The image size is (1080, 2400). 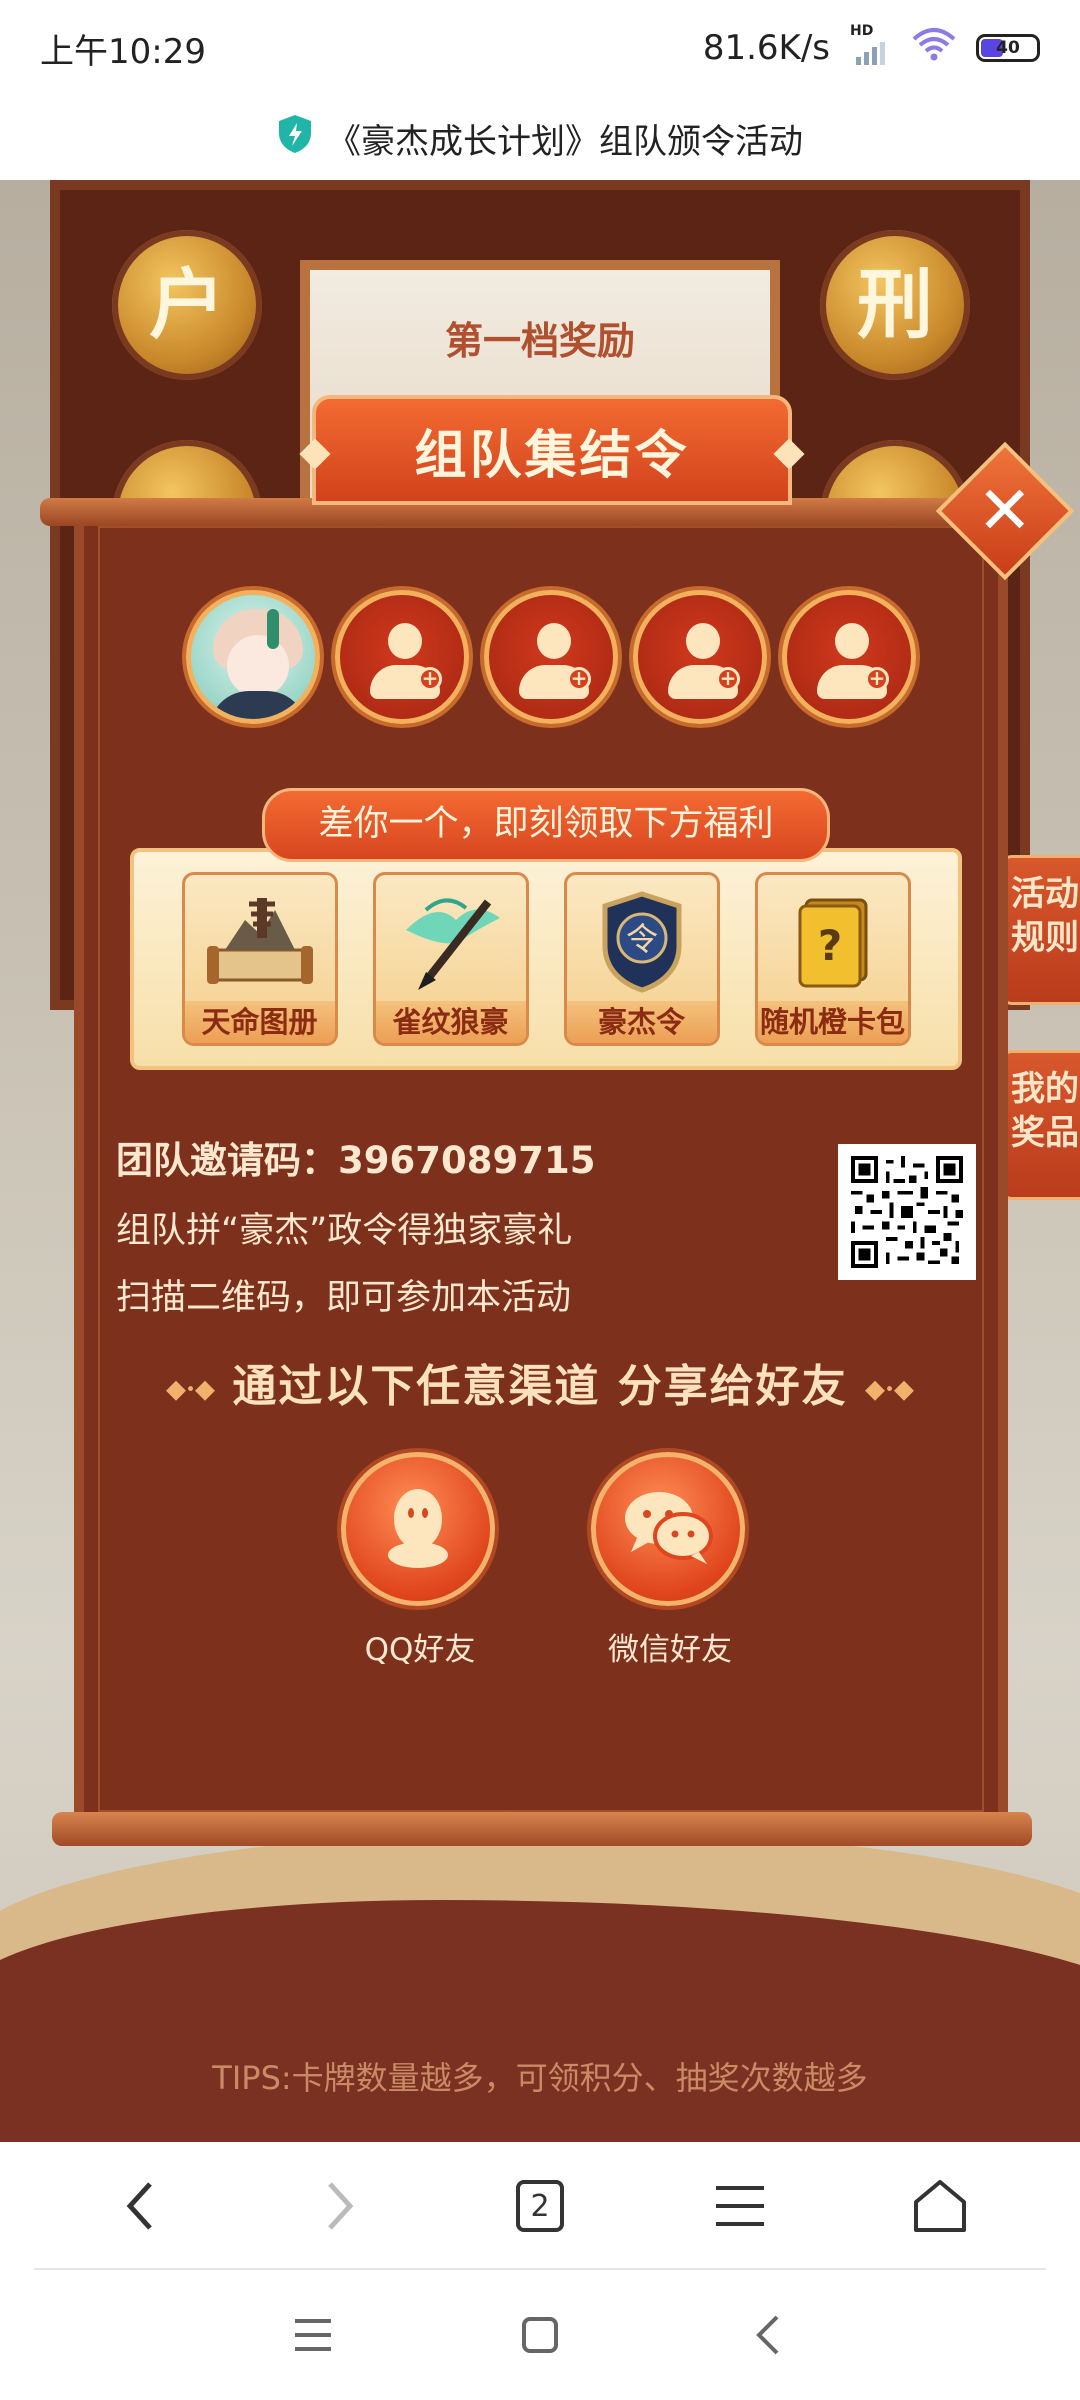 I want to click on invite-description: 组队拼“豪杰”政令得独家豪礼, so click(x=344, y=1231).